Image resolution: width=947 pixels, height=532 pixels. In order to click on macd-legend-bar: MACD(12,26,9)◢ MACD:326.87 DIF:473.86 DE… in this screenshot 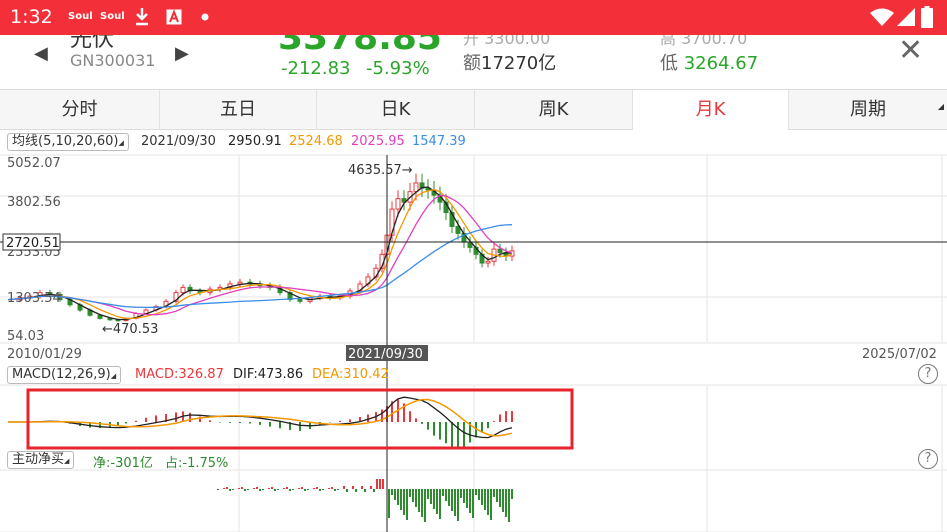, I will do `click(473, 375)`.